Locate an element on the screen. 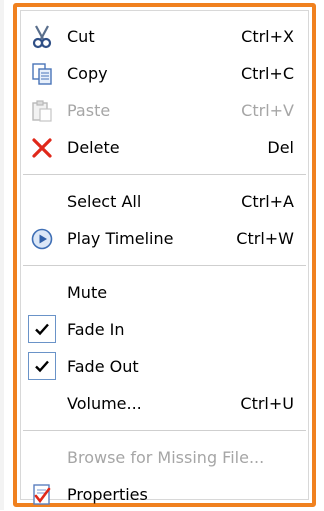  menu-item-cut: Cut Ctrl+X is located at coordinates (164, 37).